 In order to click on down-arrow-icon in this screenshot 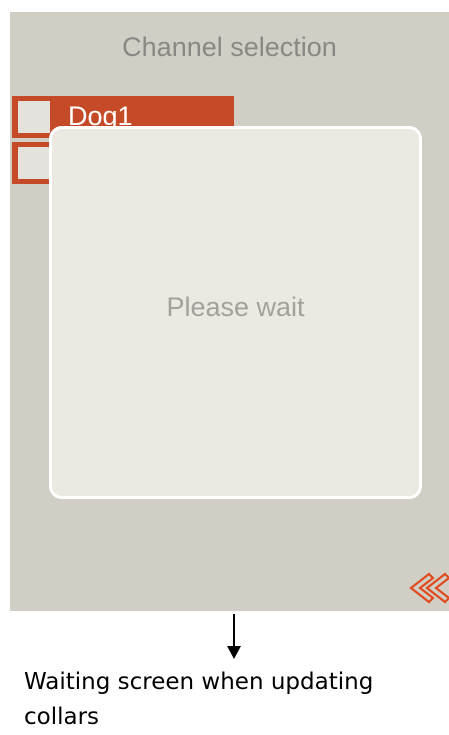, I will do `click(234, 636)`.